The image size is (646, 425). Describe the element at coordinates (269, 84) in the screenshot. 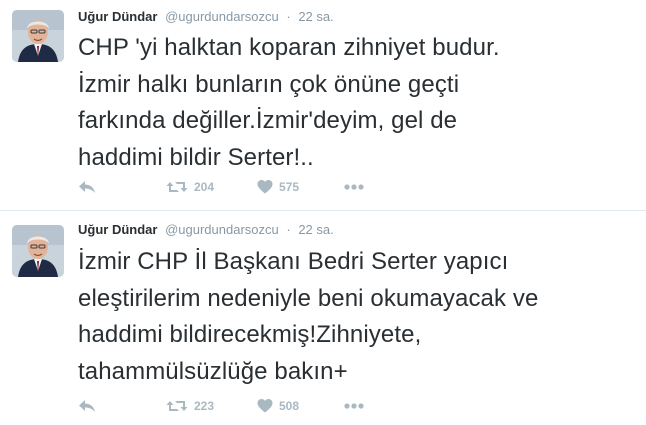

I see `tweet-text-line: İzmir halkı bunların çok önüne geçti` at that location.